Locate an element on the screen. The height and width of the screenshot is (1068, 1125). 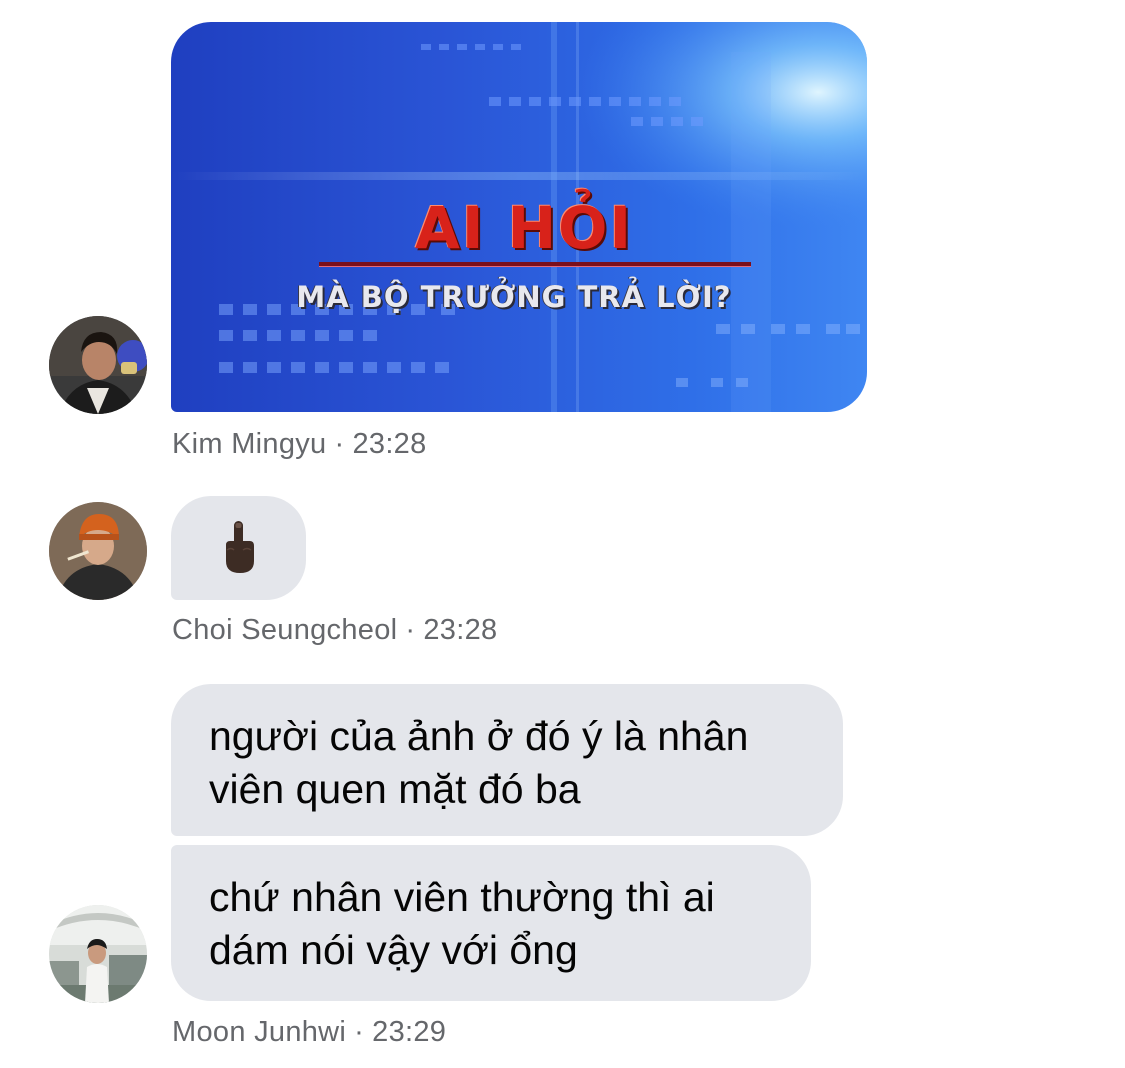
message-meta: Kim Mingyu · 23:28 is located at coordinates (299, 444).